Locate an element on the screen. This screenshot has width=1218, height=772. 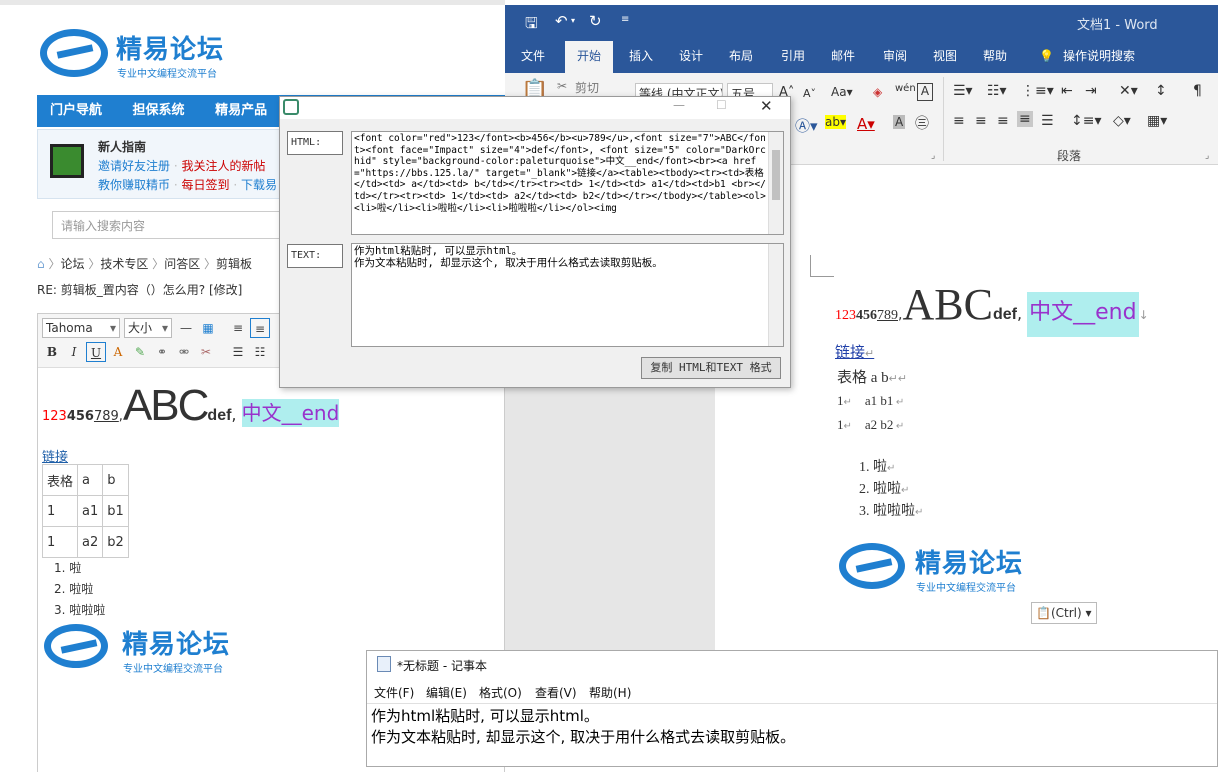
home-icon: ⌂ is located at coordinates (41, 264).